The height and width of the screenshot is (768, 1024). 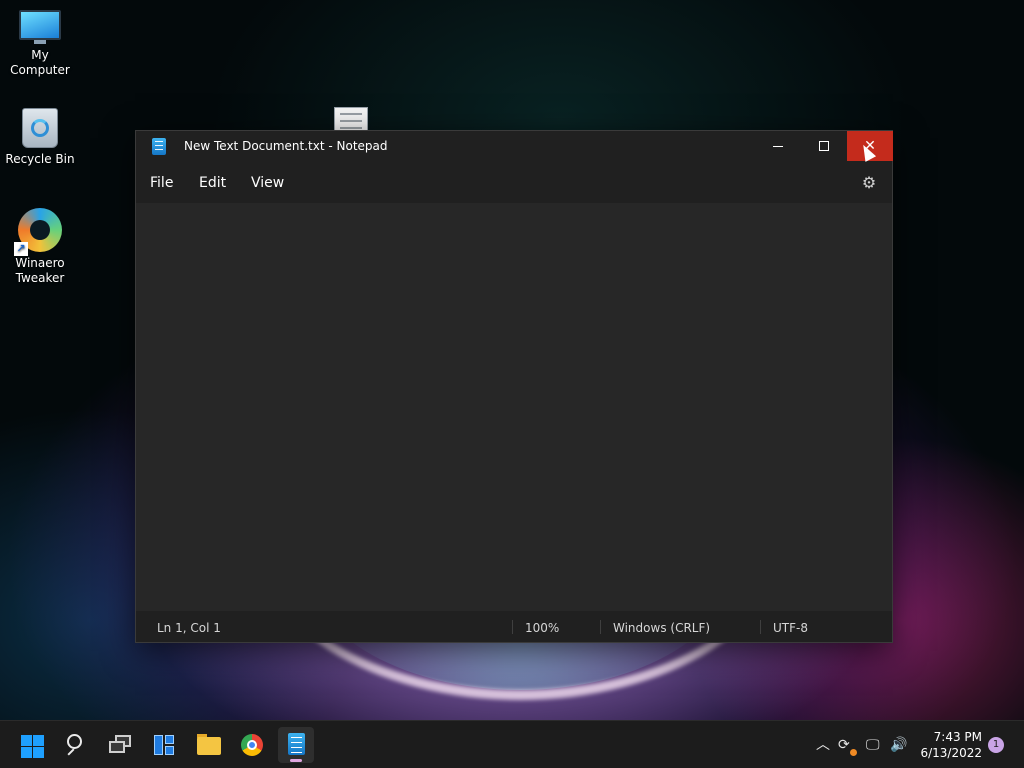 What do you see at coordinates (898, 745) in the screenshot?
I see `volume-icon: 🔊` at bounding box center [898, 745].